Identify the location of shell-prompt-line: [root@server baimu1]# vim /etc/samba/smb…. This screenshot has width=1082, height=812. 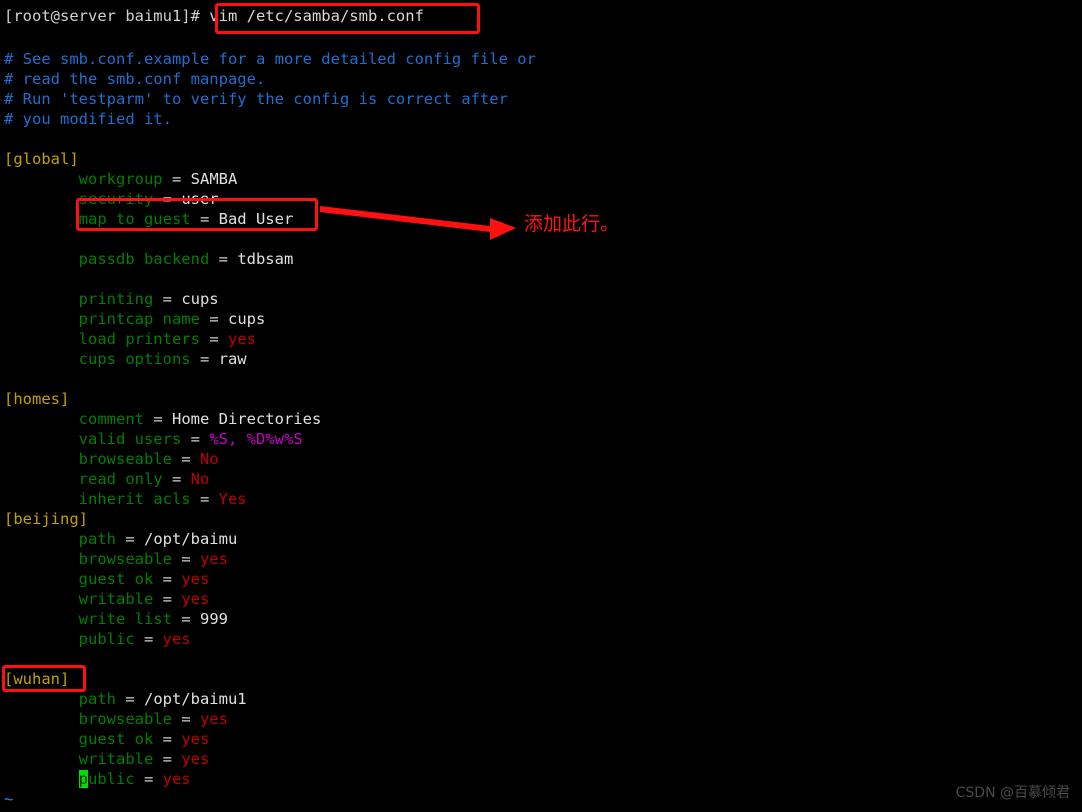
(214, 16).